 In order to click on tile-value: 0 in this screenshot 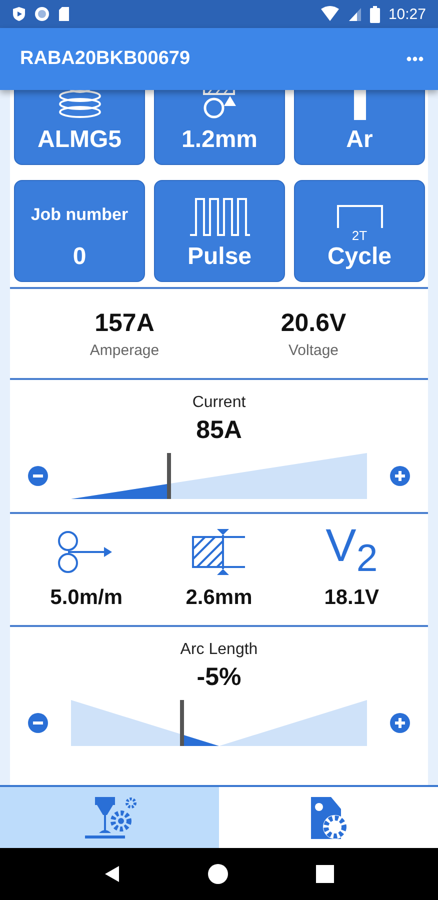, I will do `click(79, 257)`.